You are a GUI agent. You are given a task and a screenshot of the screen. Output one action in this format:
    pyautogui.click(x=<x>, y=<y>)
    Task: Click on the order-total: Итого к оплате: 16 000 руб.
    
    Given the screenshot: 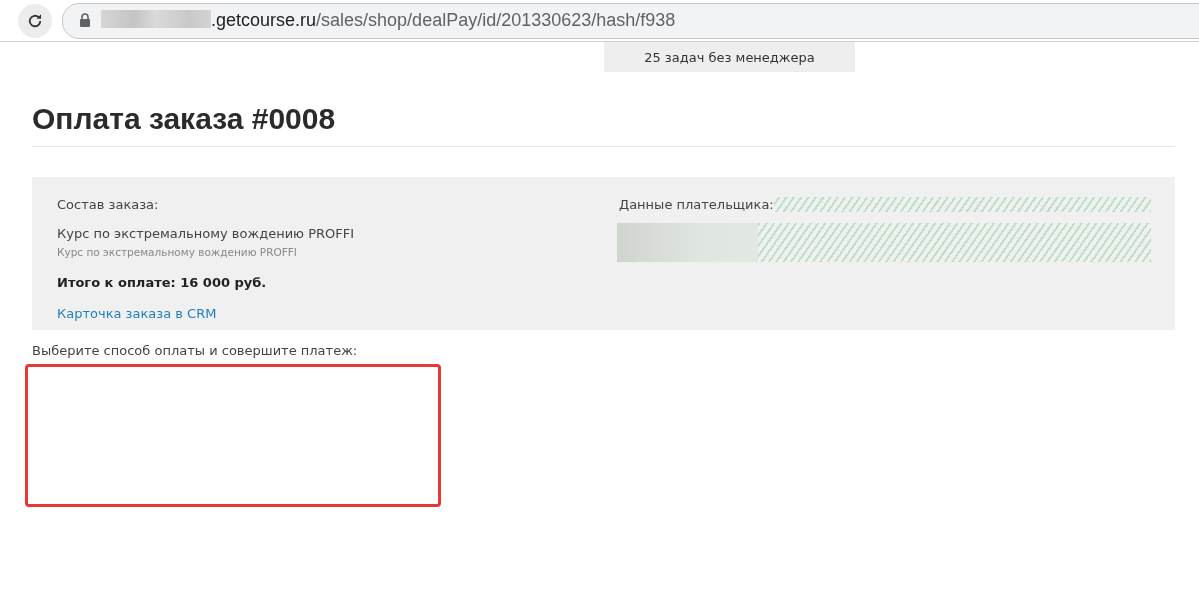 What is the action you would take?
    pyautogui.click(x=162, y=282)
    